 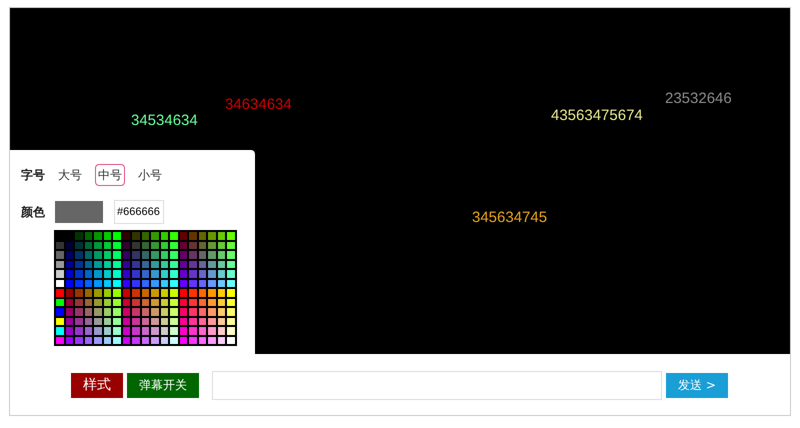 I want to click on color-label: 颜色, so click(x=33, y=212).